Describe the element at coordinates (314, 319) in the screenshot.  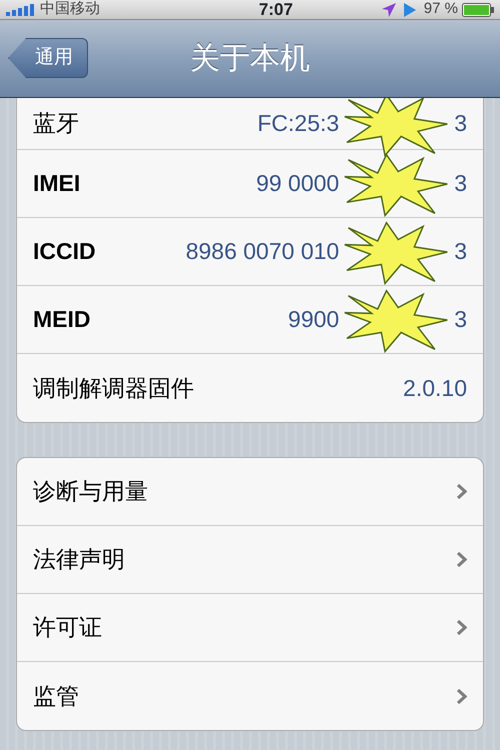
I see `row-value: 9900` at that location.